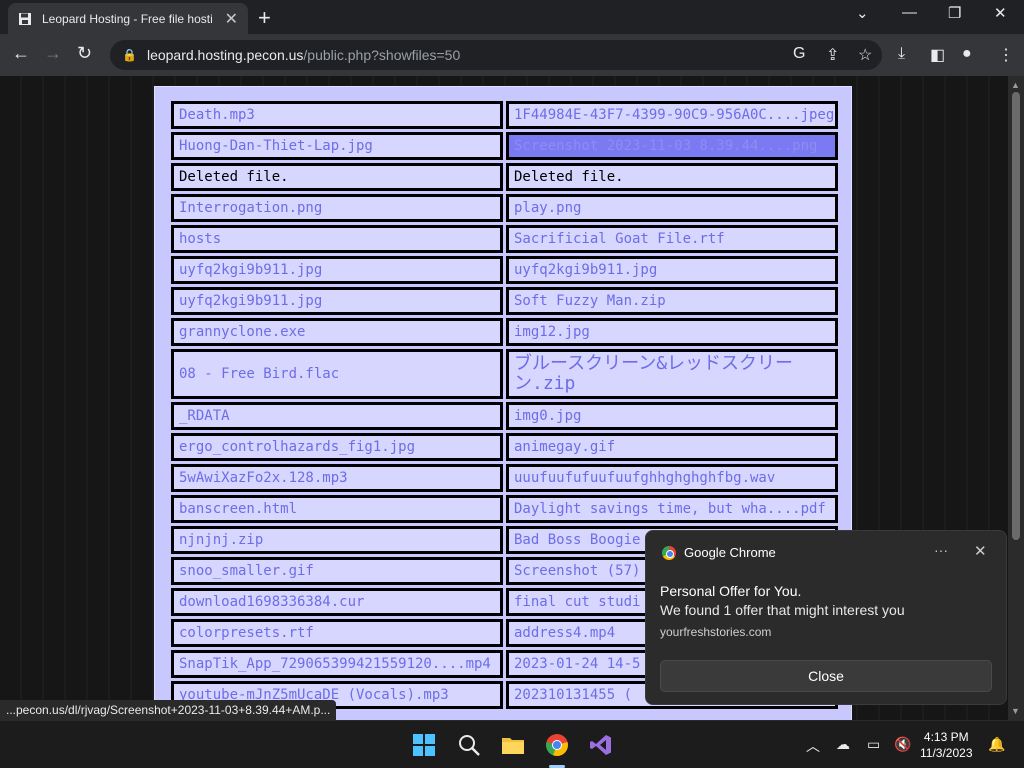 The width and height of the screenshot is (1024, 768). I want to click on file-link: Death.mp3, so click(337, 115).